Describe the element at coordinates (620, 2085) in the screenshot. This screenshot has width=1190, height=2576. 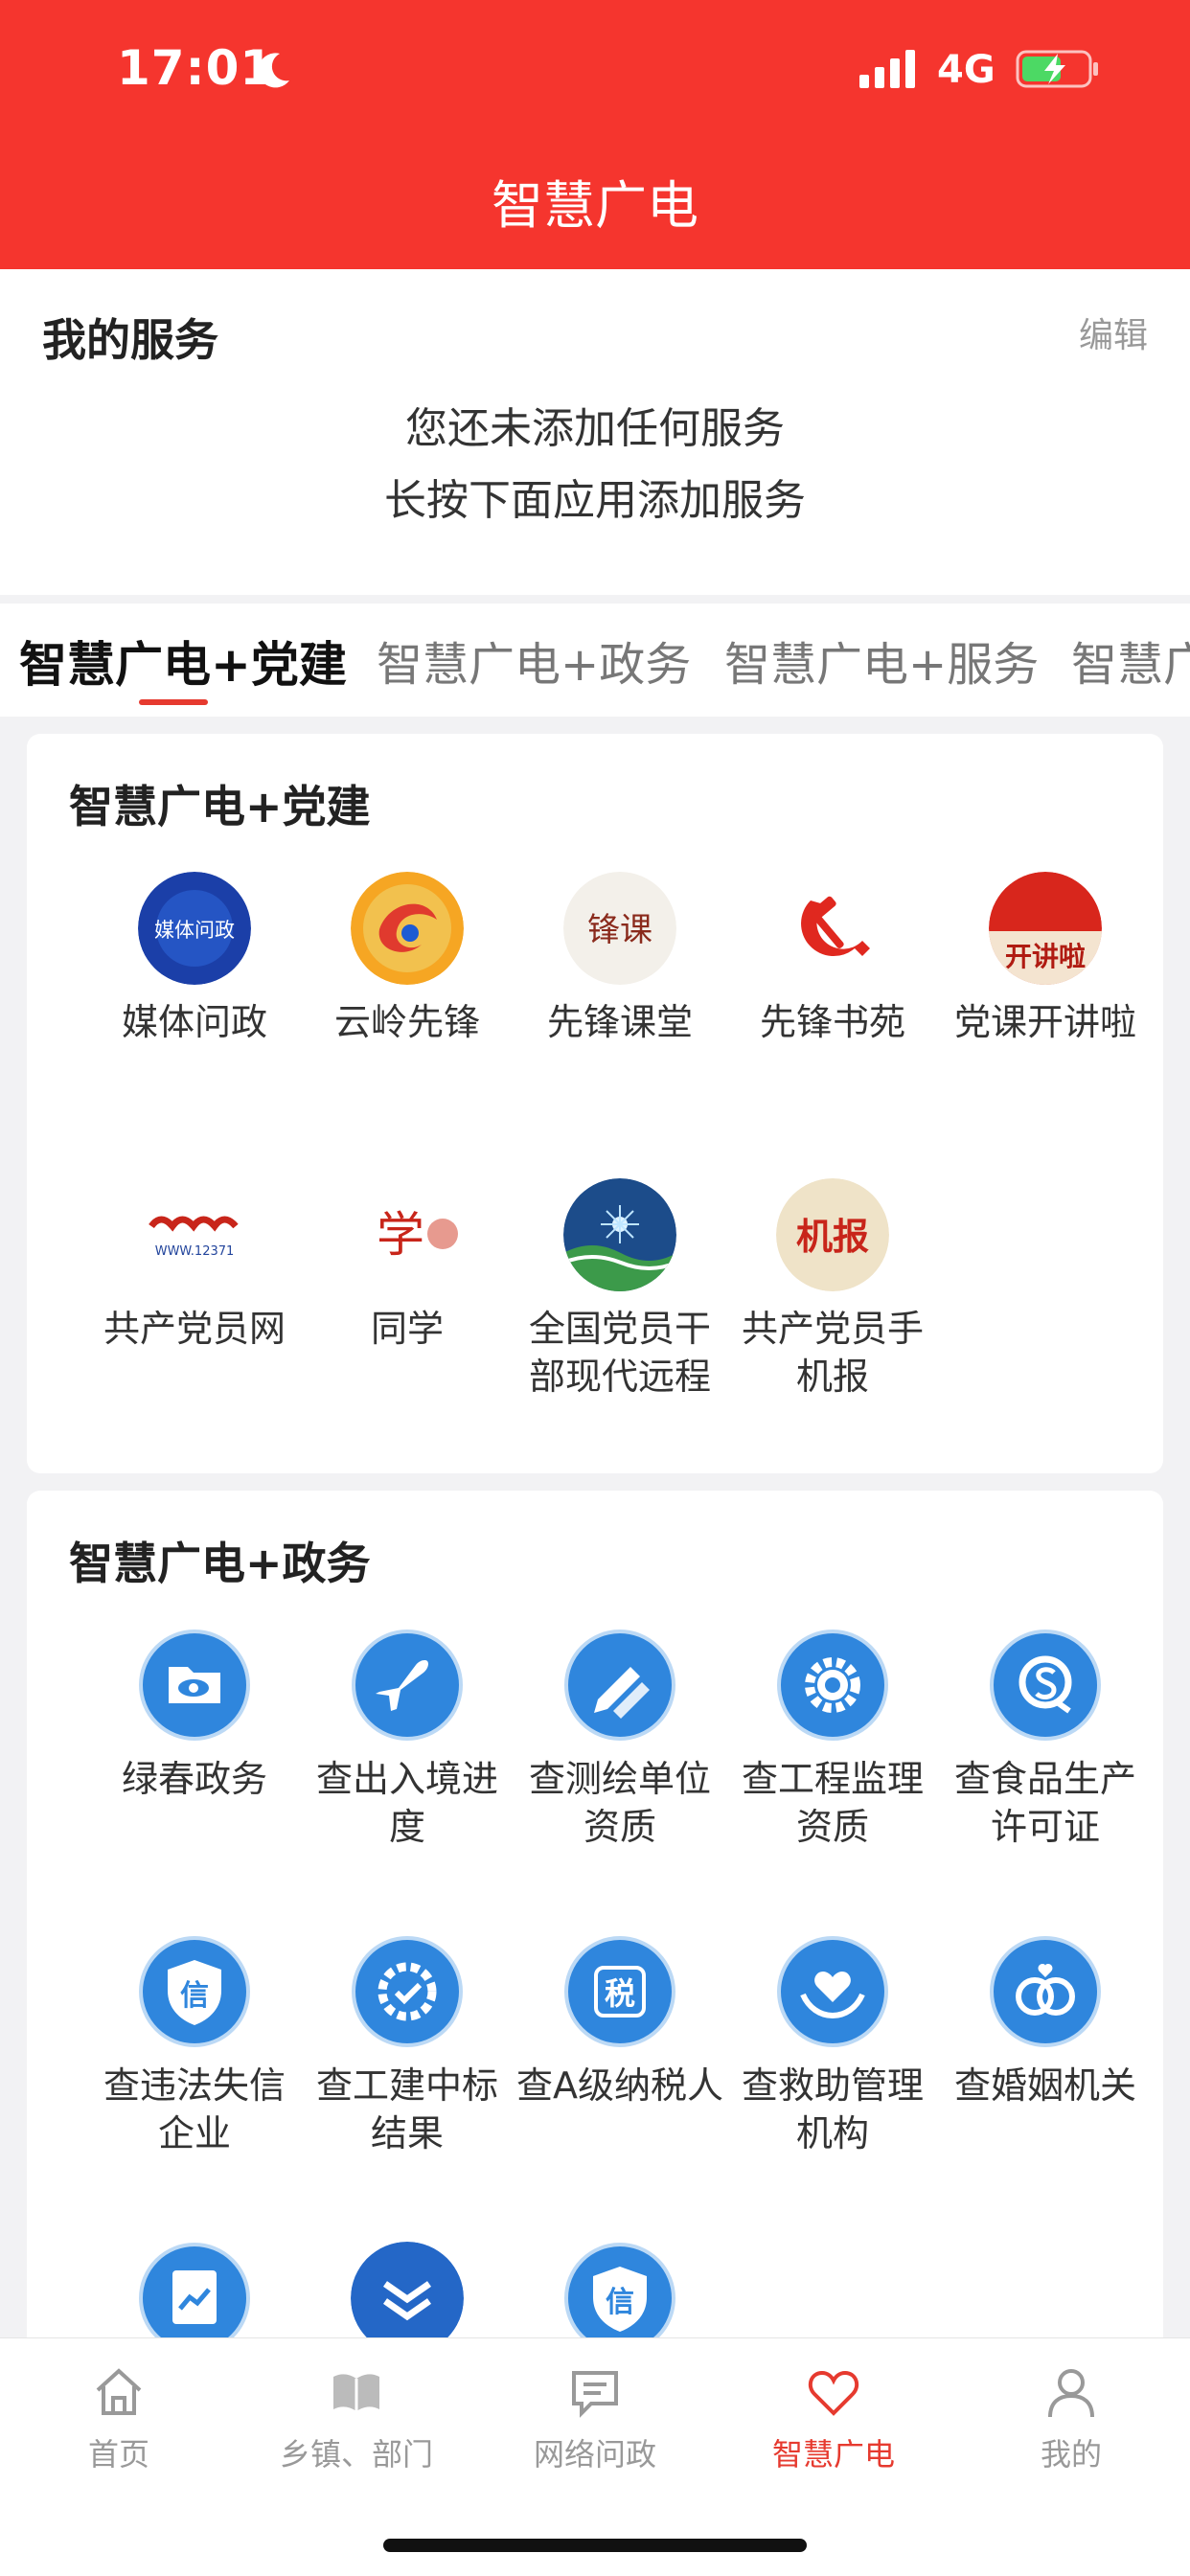
I see `service-item-label: 查A级纳税人` at that location.